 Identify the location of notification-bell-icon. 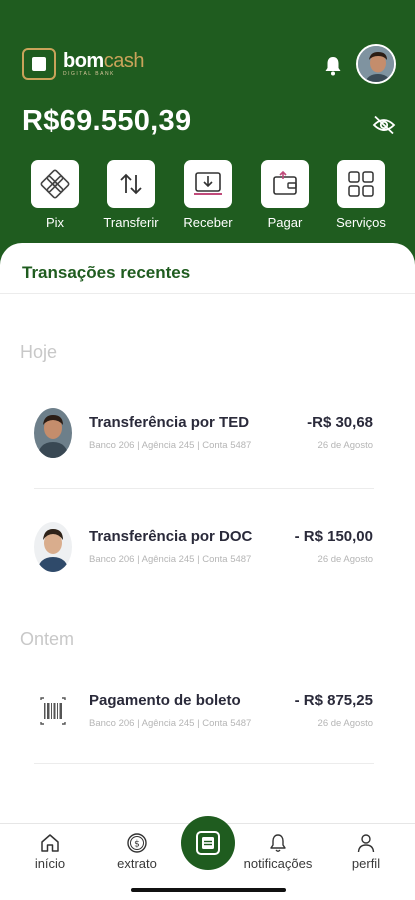
(333, 66).